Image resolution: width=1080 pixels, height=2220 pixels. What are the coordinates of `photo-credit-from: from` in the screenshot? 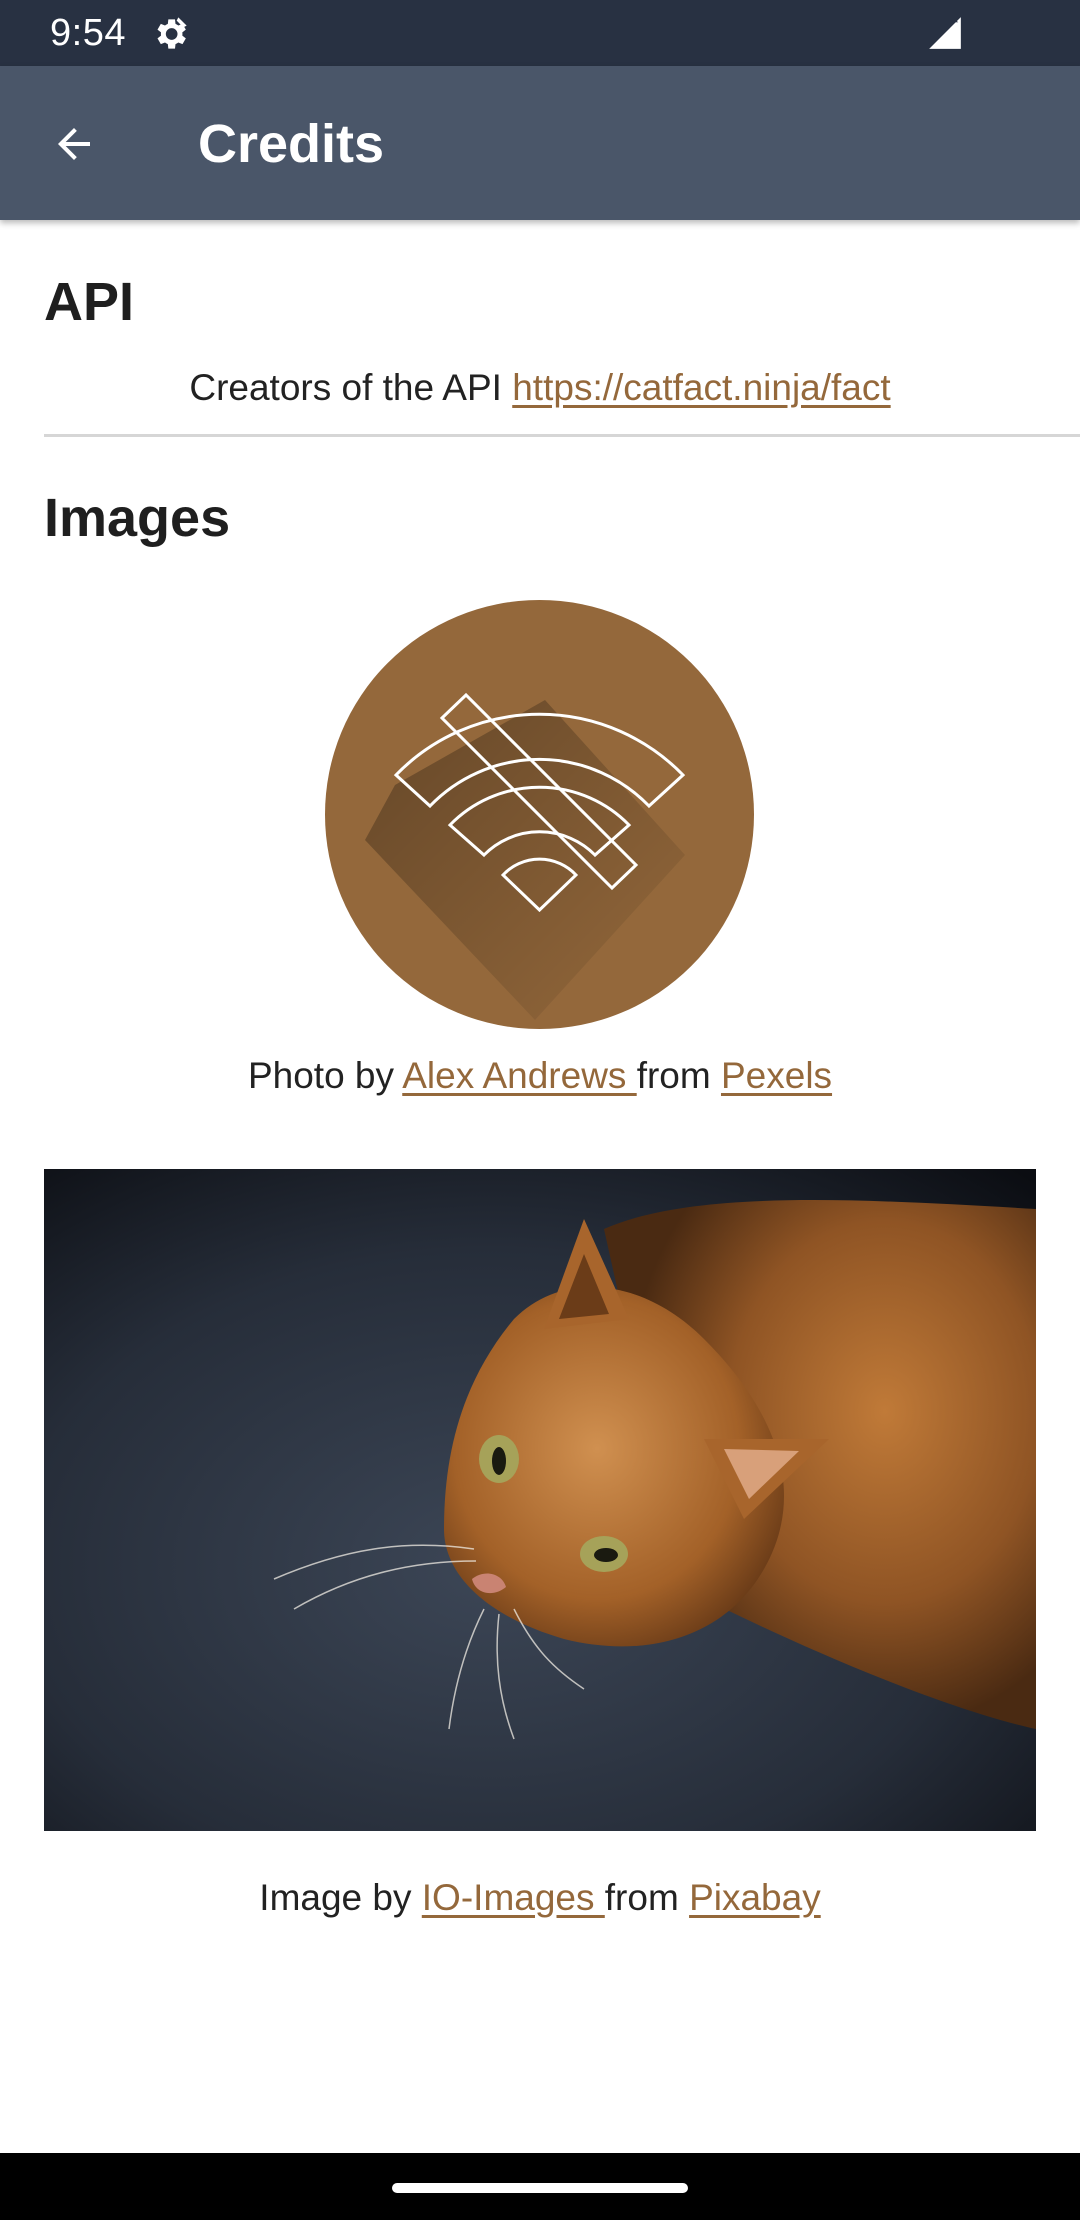 It's located at (647, 1897).